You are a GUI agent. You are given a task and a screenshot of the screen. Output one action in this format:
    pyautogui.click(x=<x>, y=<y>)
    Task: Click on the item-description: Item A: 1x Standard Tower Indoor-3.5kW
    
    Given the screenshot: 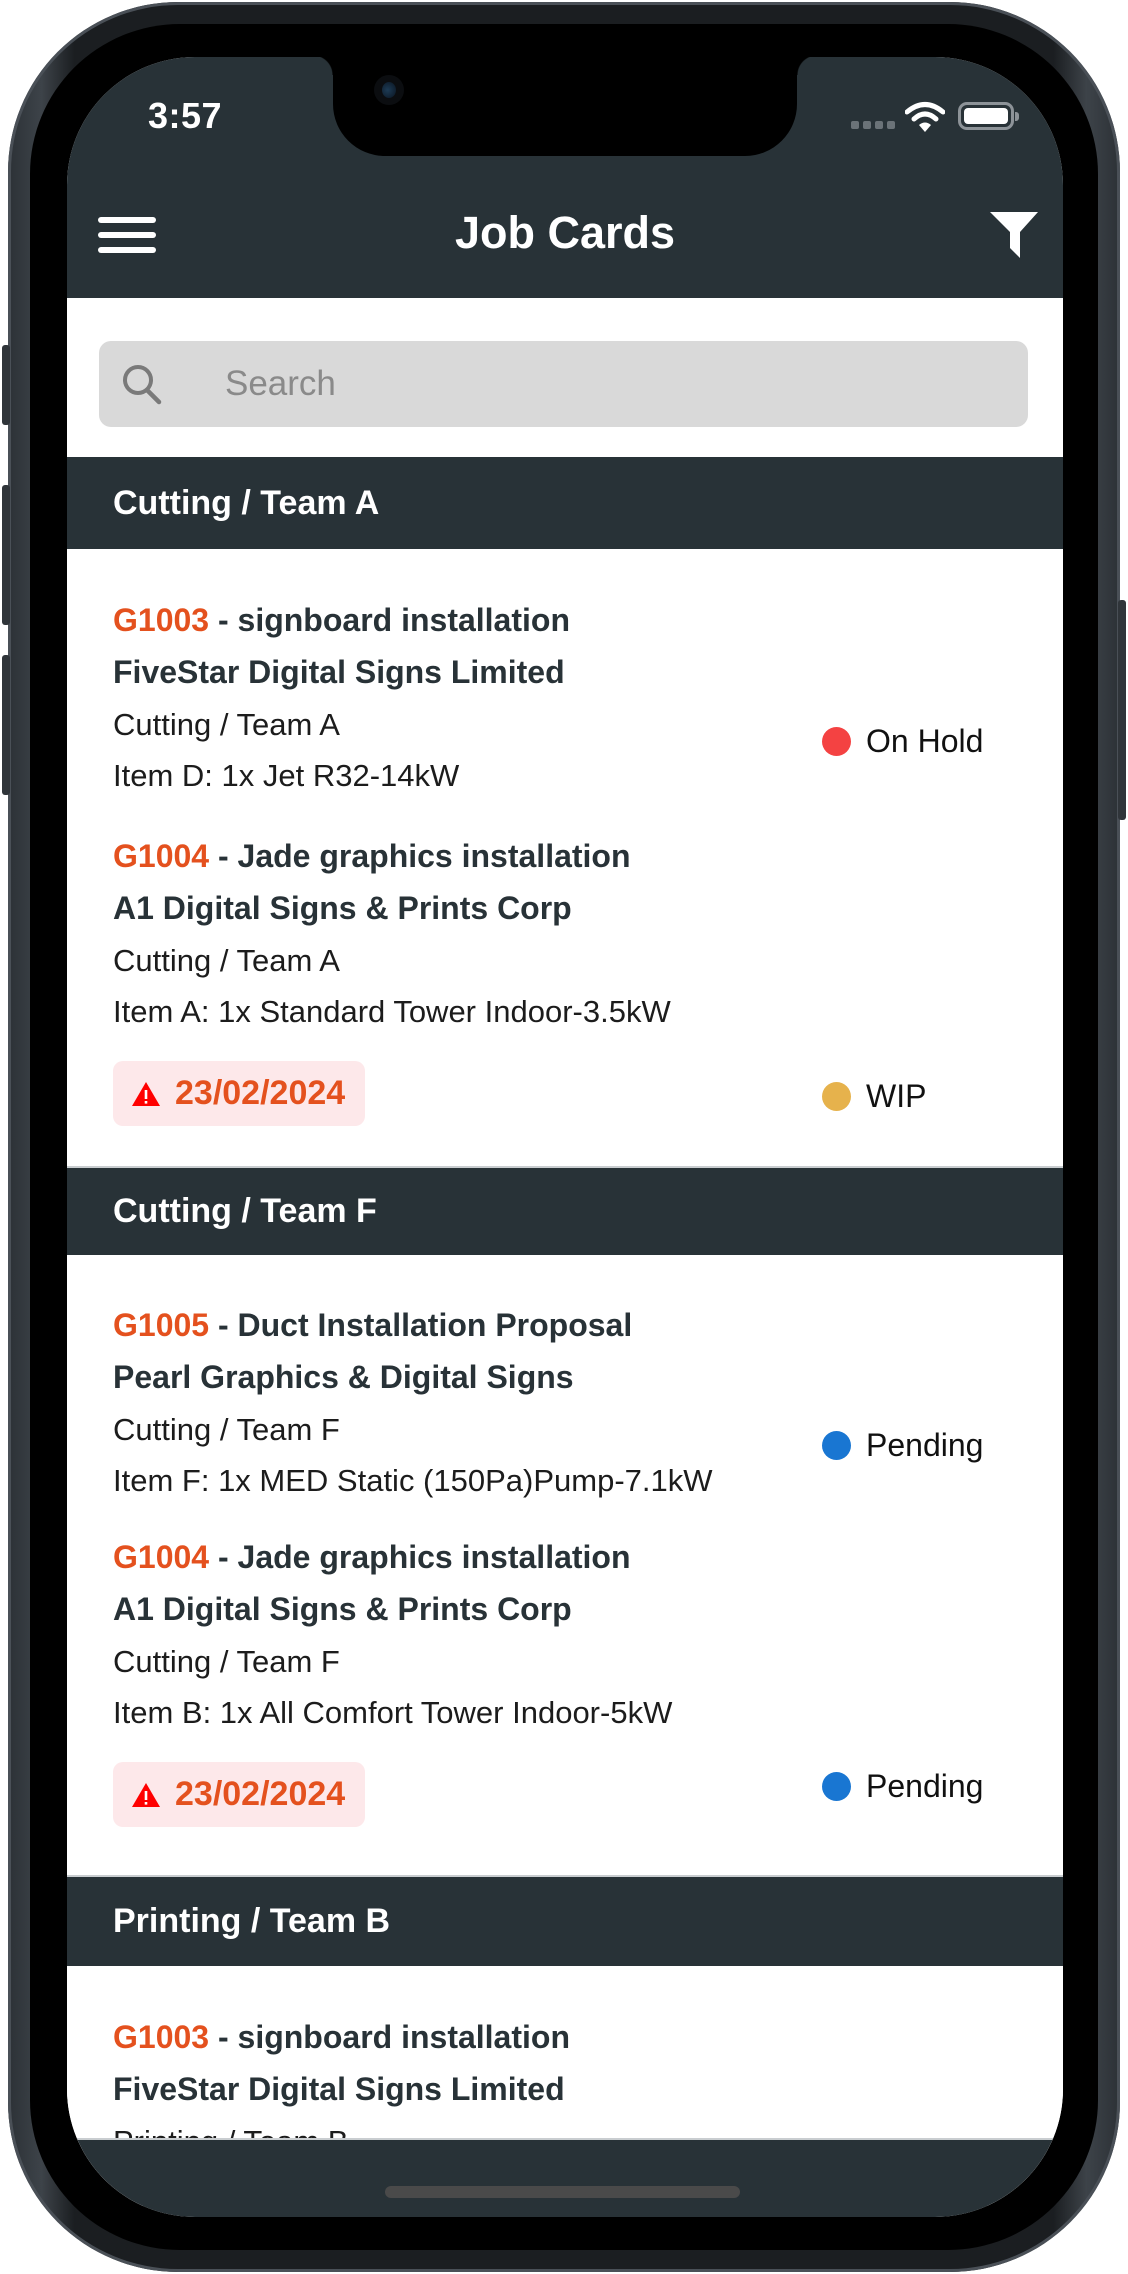 What is the action you would take?
    pyautogui.click(x=392, y=1011)
    